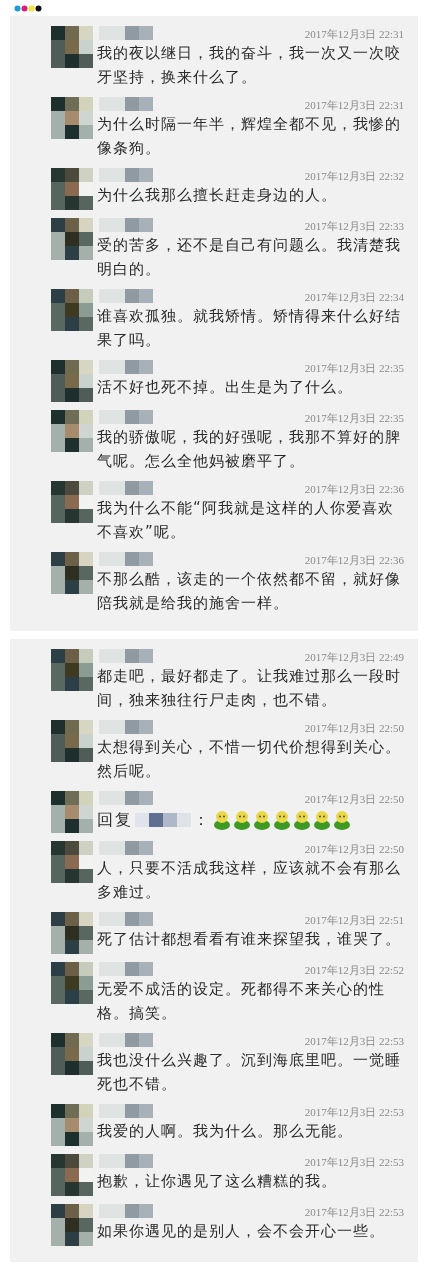 The width and height of the screenshot is (441, 1280). Describe the element at coordinates (354, 657) in the screenshot. I see `timestamp: 2017年12月3日 22:49` at that location.